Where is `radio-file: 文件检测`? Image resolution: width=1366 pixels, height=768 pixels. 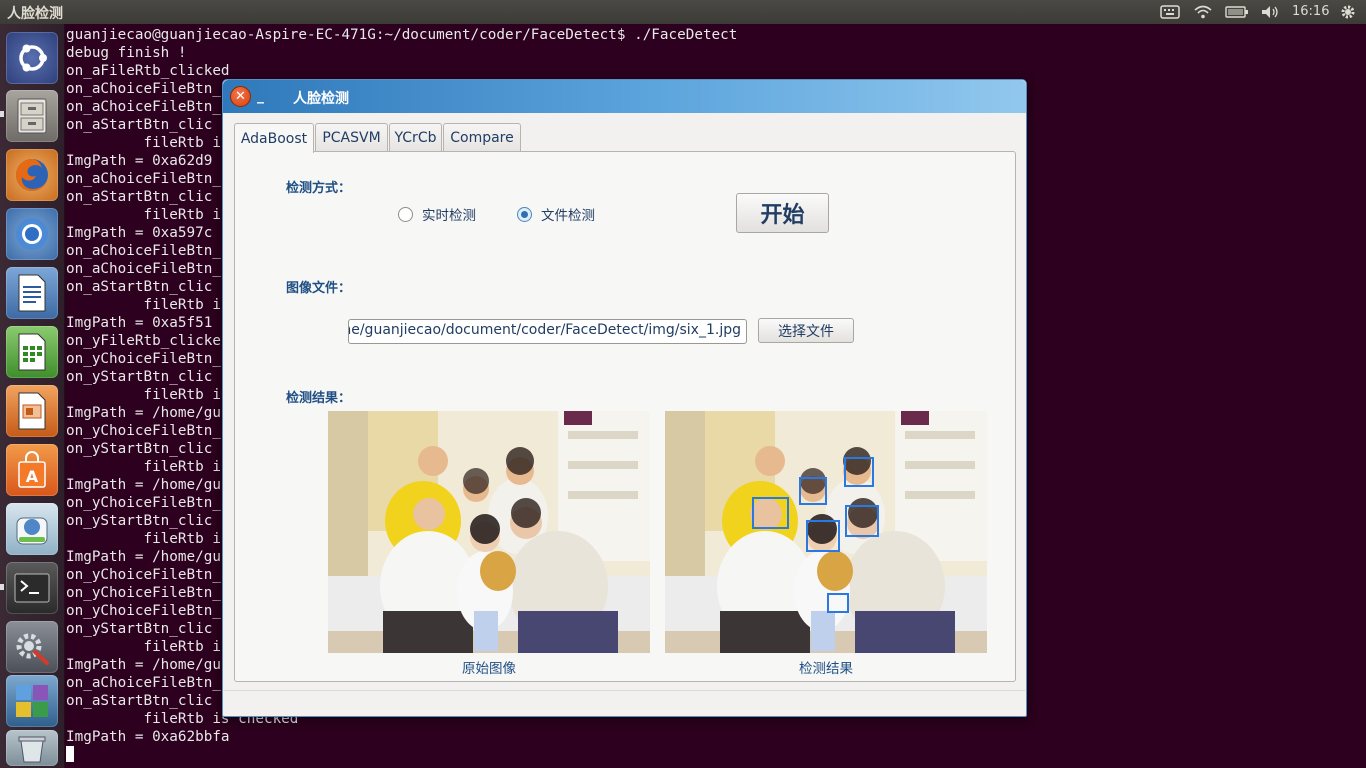 radio-file: 文件检测 is located at coordinates (556, 214).